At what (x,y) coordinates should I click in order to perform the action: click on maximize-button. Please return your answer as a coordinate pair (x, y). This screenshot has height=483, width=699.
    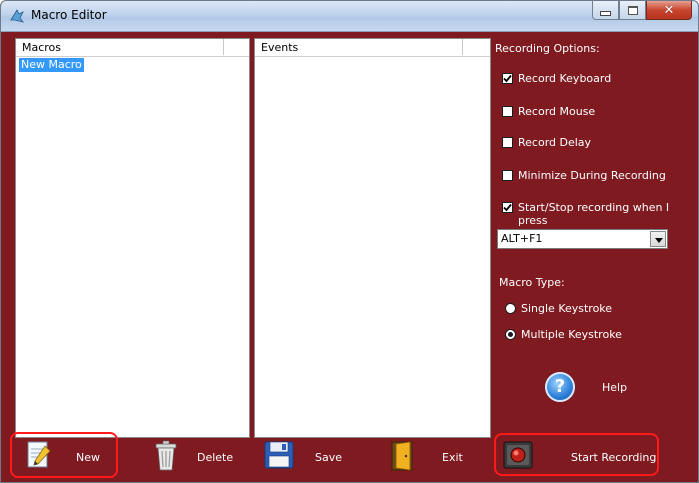
    Looking at the image, I should click on (632, 10).